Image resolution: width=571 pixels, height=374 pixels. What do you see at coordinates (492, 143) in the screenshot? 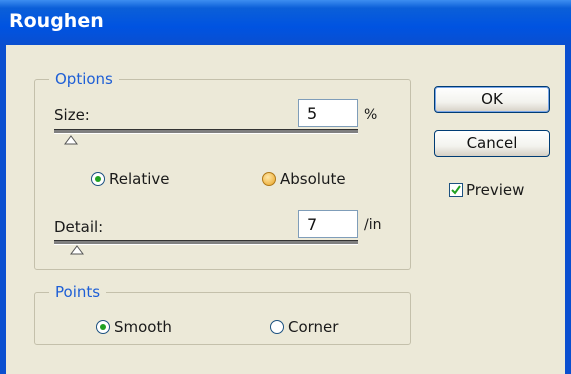
I see `cancel-button: Cancel` at bounding box center [492, 143].